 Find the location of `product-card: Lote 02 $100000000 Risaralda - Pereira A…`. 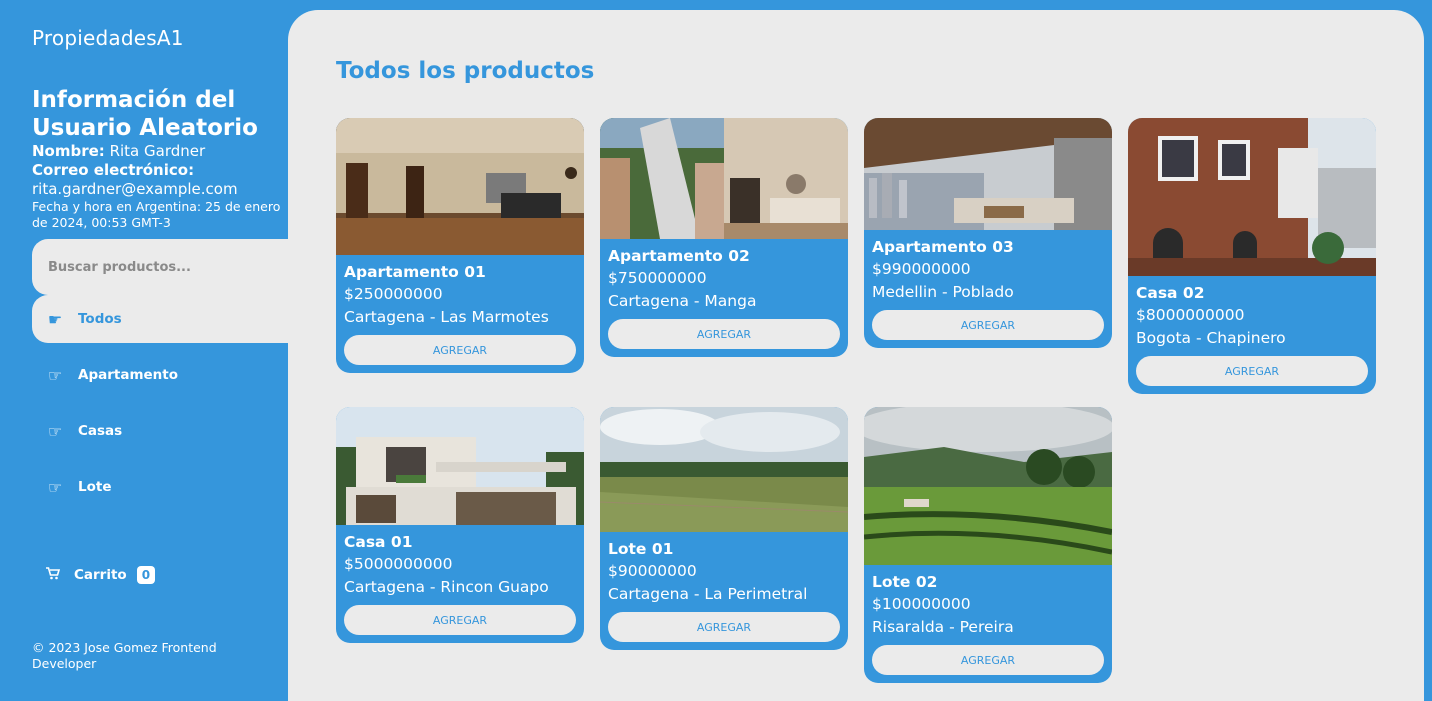

product-card: Lote 02 $100000000 Risaralda - Pereira A… is located at coordinates (988, 545).